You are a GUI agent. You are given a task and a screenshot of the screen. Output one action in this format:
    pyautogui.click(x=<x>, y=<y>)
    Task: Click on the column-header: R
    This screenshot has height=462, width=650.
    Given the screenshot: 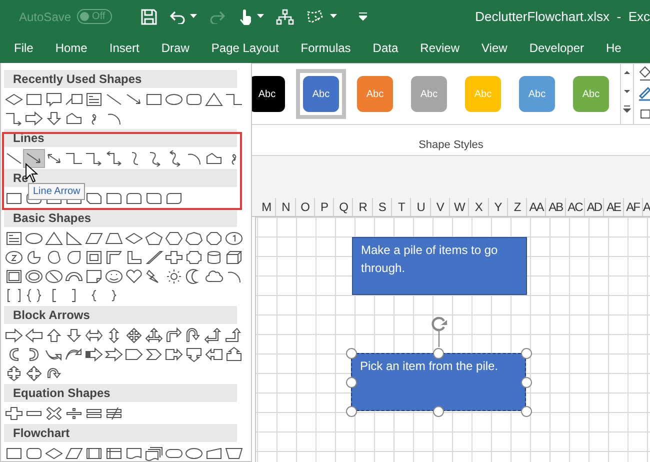 What is the action you would take?
    pyautogui.click(x=363, y=207)
    